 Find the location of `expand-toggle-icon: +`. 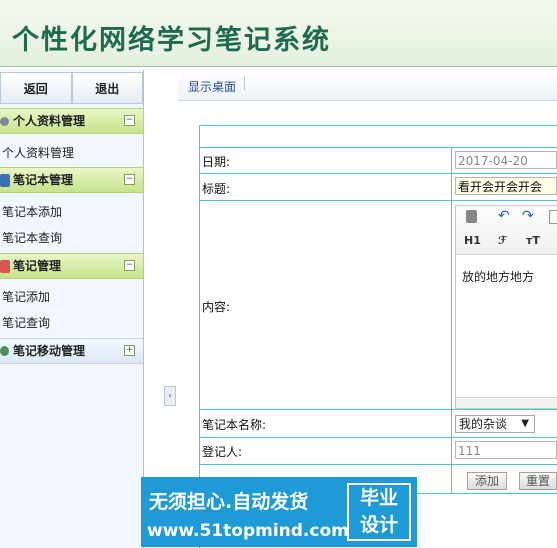

expand-toggle-icon: + is located at coordinates (129, 350).